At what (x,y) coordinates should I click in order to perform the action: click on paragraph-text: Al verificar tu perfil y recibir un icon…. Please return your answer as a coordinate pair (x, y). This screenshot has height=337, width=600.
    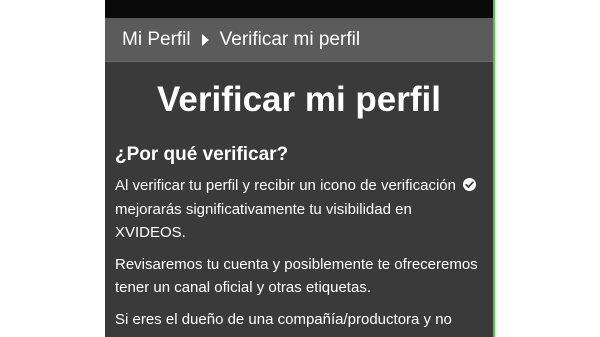
    Looking at the image, I should click on (285, 185).